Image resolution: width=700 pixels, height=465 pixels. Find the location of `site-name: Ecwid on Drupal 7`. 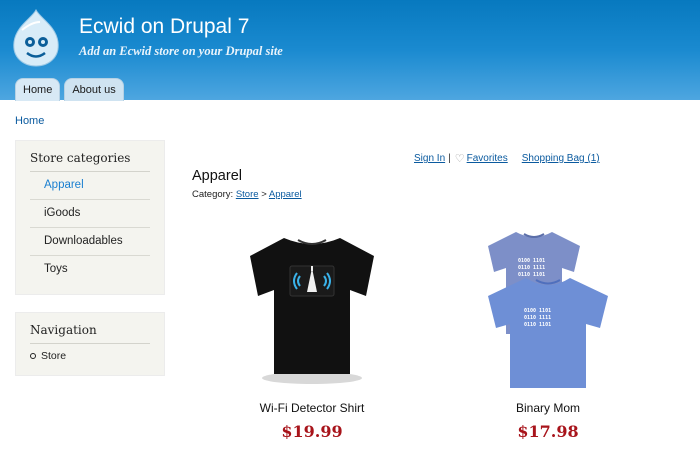

site-name: Ecwid on Drupal 7 is located at coordinates (164, 27).